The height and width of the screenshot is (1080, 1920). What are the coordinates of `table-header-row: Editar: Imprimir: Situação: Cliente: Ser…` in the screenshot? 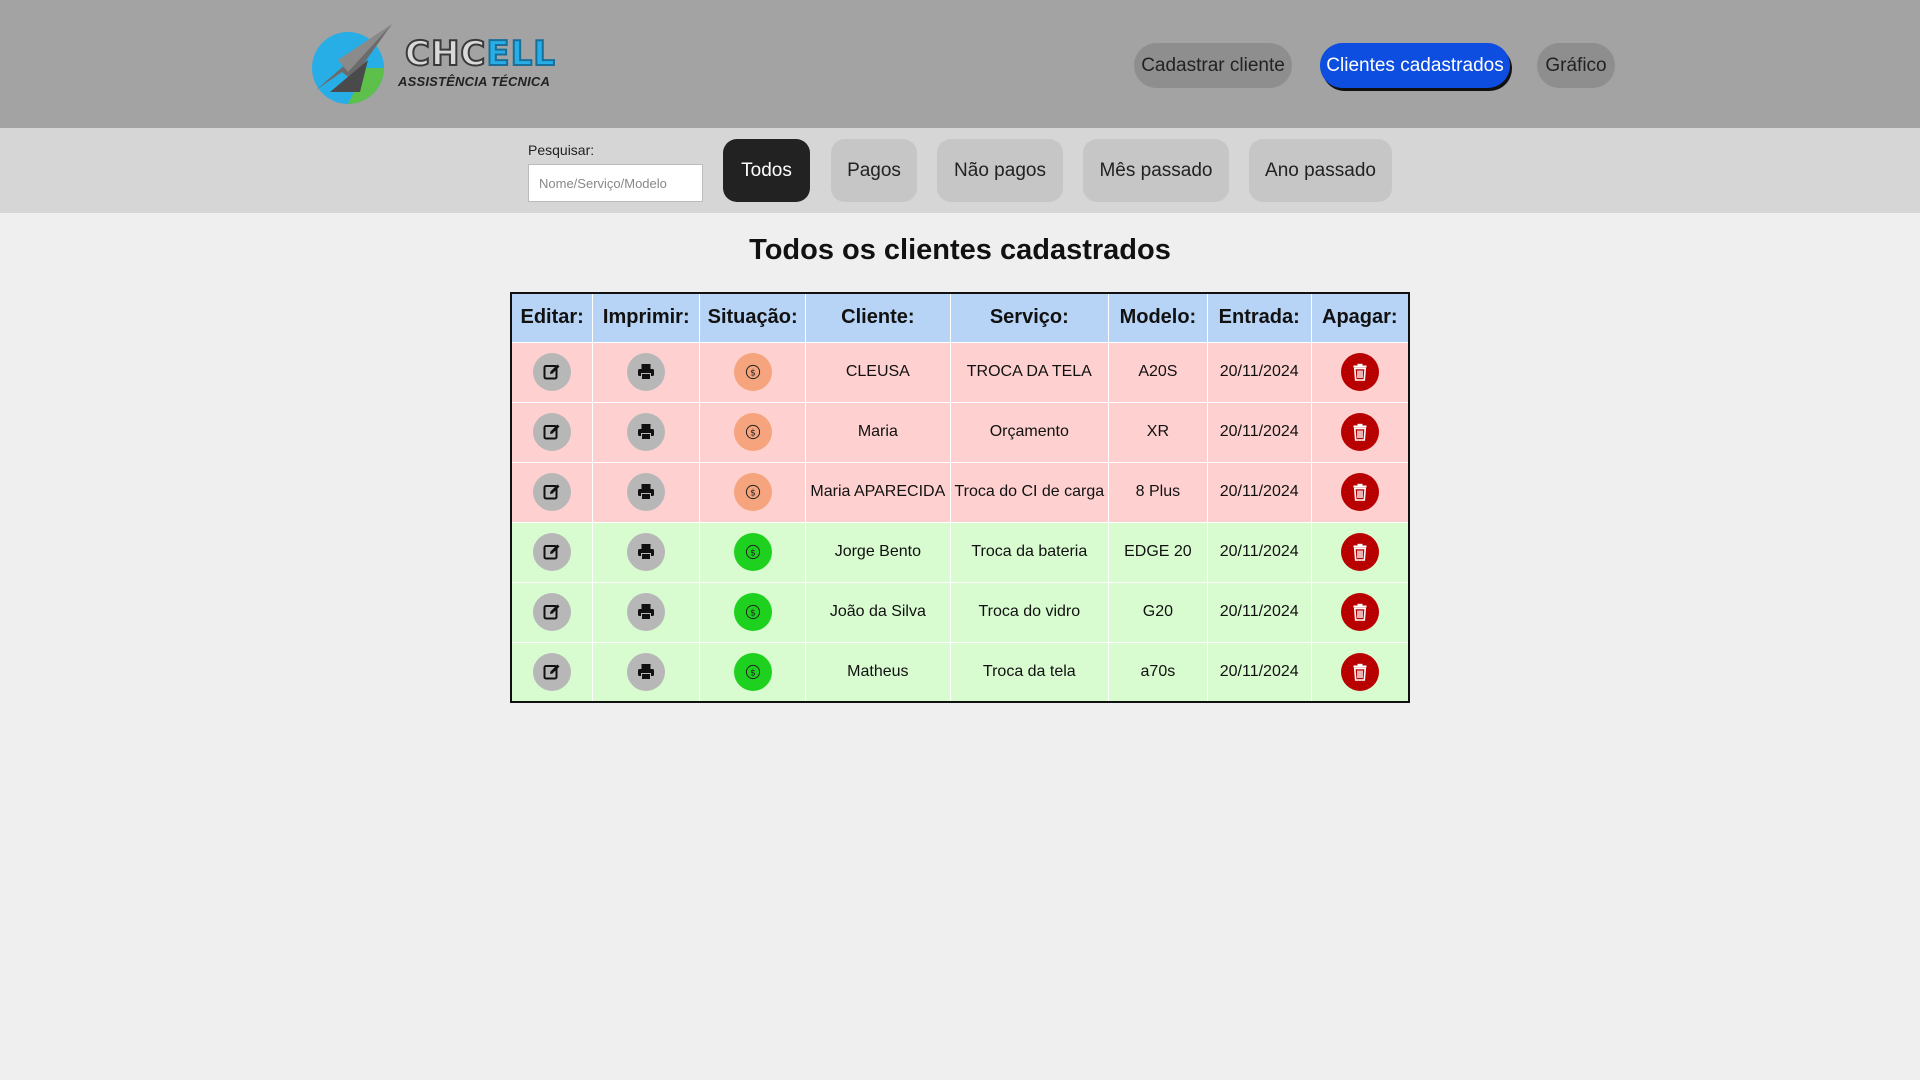 It's located at (960, 317).